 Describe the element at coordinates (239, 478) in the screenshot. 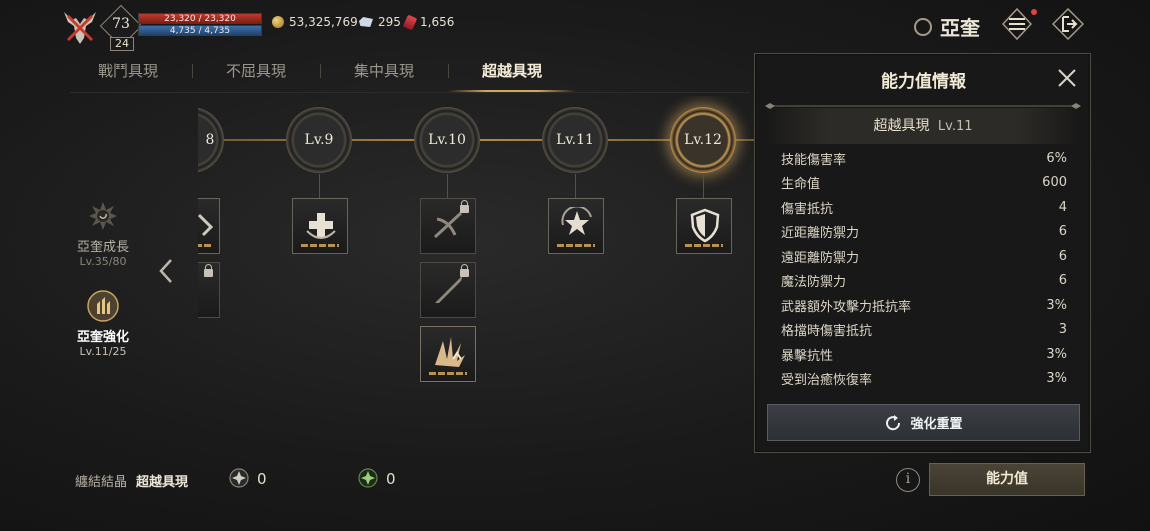

I see `tangle-crystal-icon` at that location.